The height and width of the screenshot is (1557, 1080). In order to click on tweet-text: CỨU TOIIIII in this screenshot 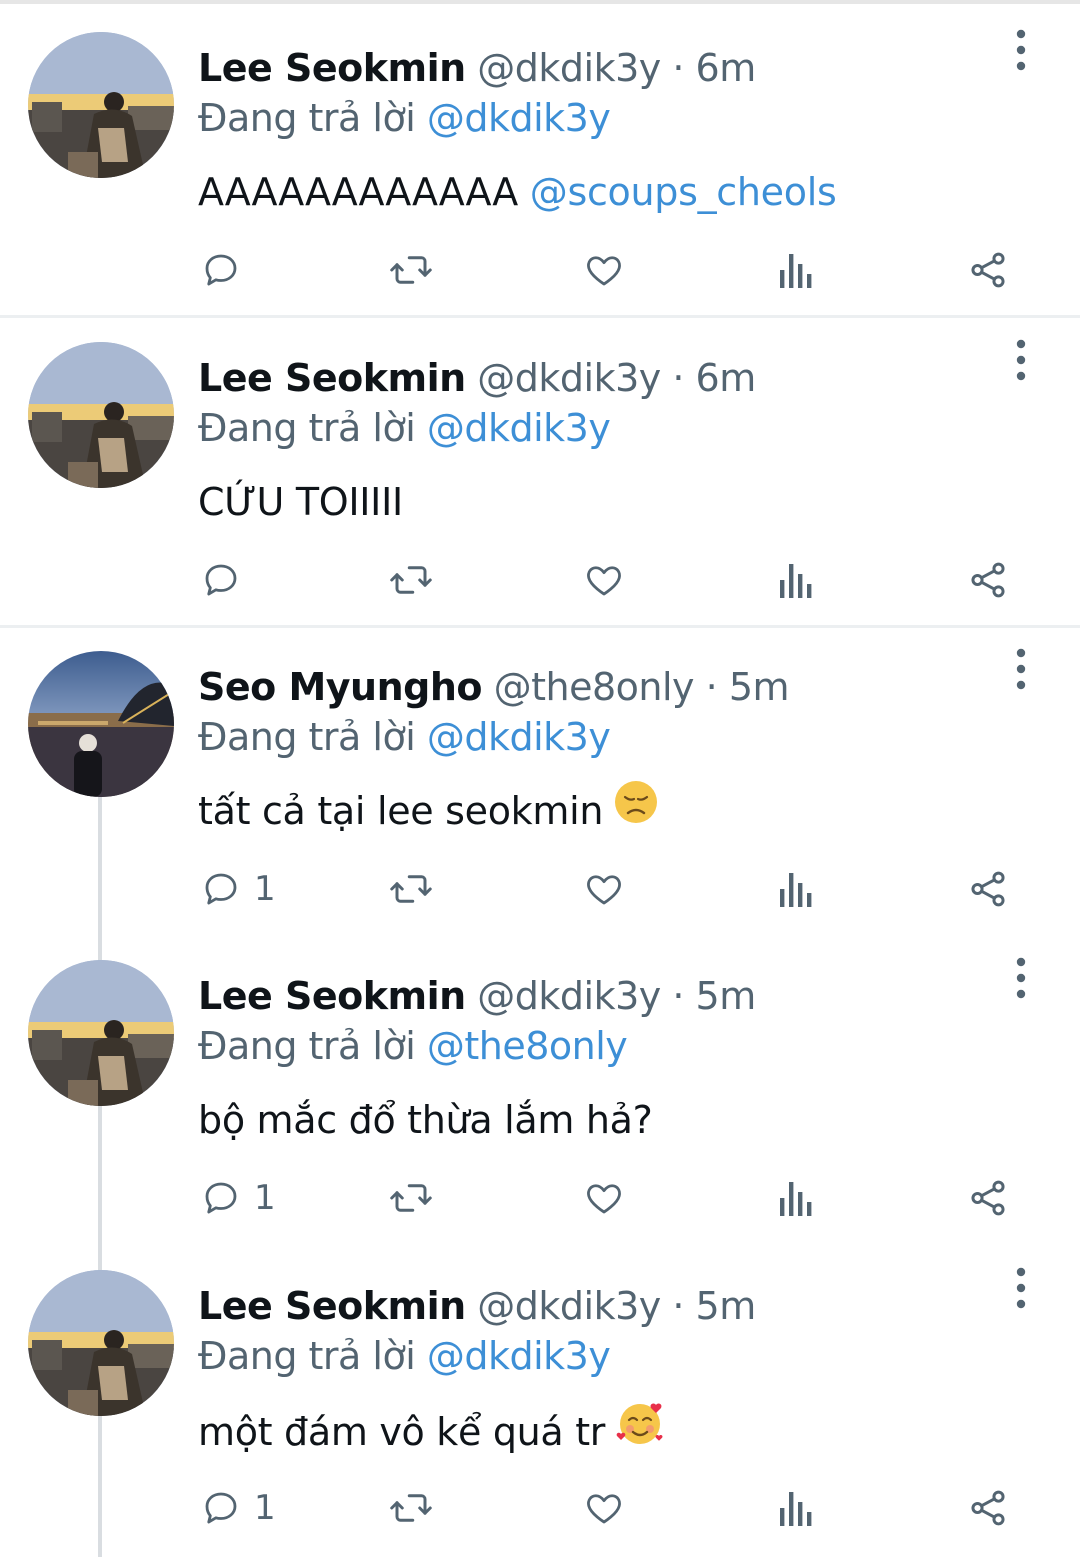, I will do `click(300, 502)`.